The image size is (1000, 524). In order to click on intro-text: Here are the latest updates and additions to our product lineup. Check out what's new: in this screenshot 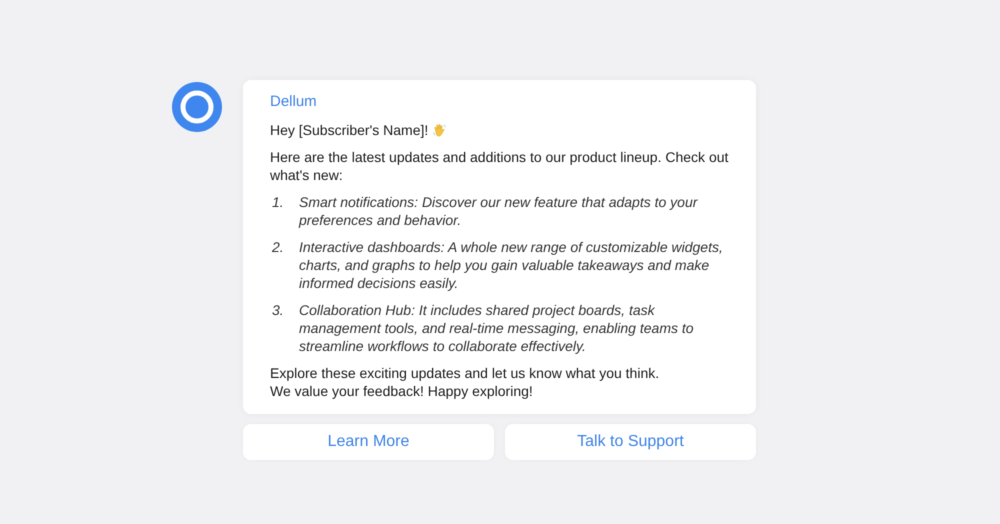, I will do `click(500, 166)`.